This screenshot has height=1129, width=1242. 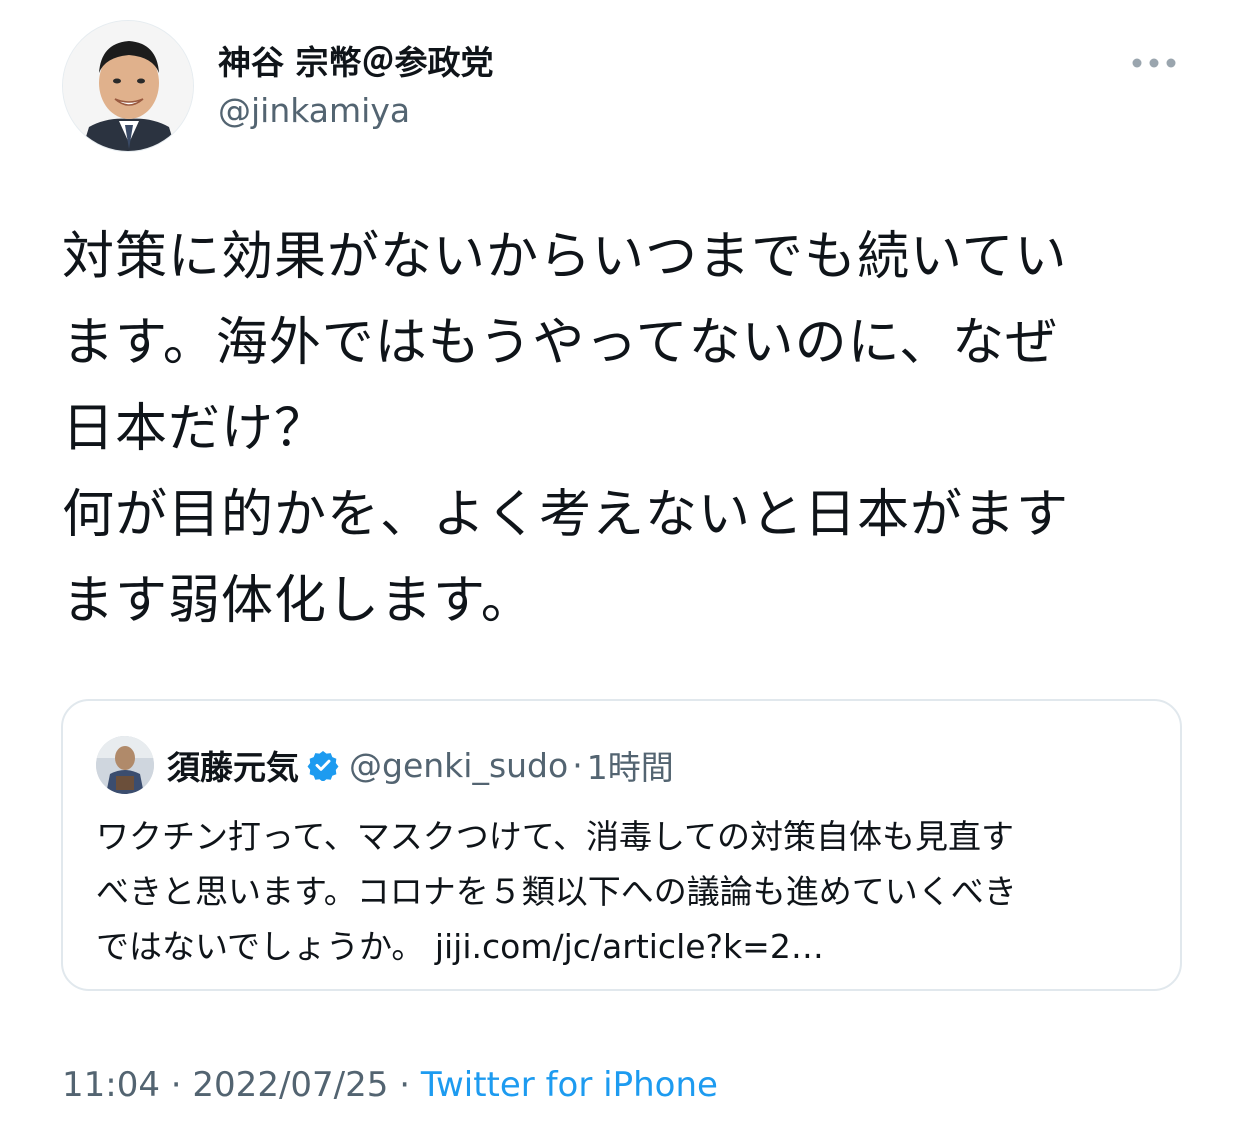 I want to click on quoted-user-avatar, so click(x=125, y=765).